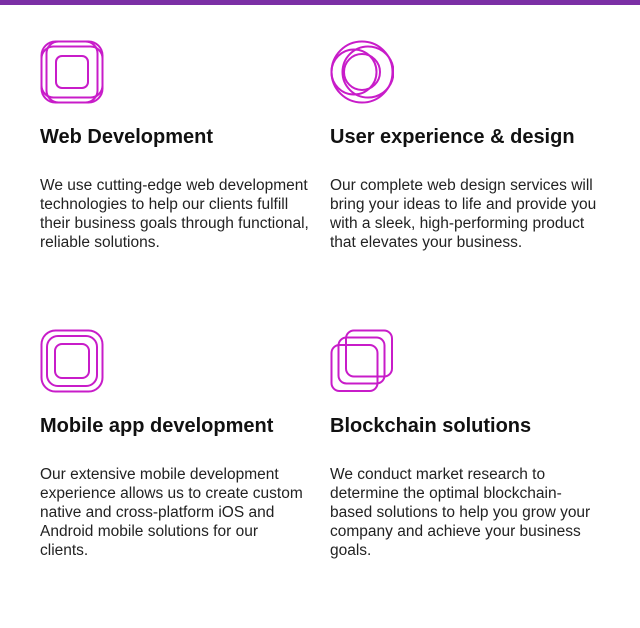 This screenshot has height=628, width=640. What do you see at coordinates (362, 361) in the screenshot?
I see `stacked-squares-icon` at bounding box center [362, 361].